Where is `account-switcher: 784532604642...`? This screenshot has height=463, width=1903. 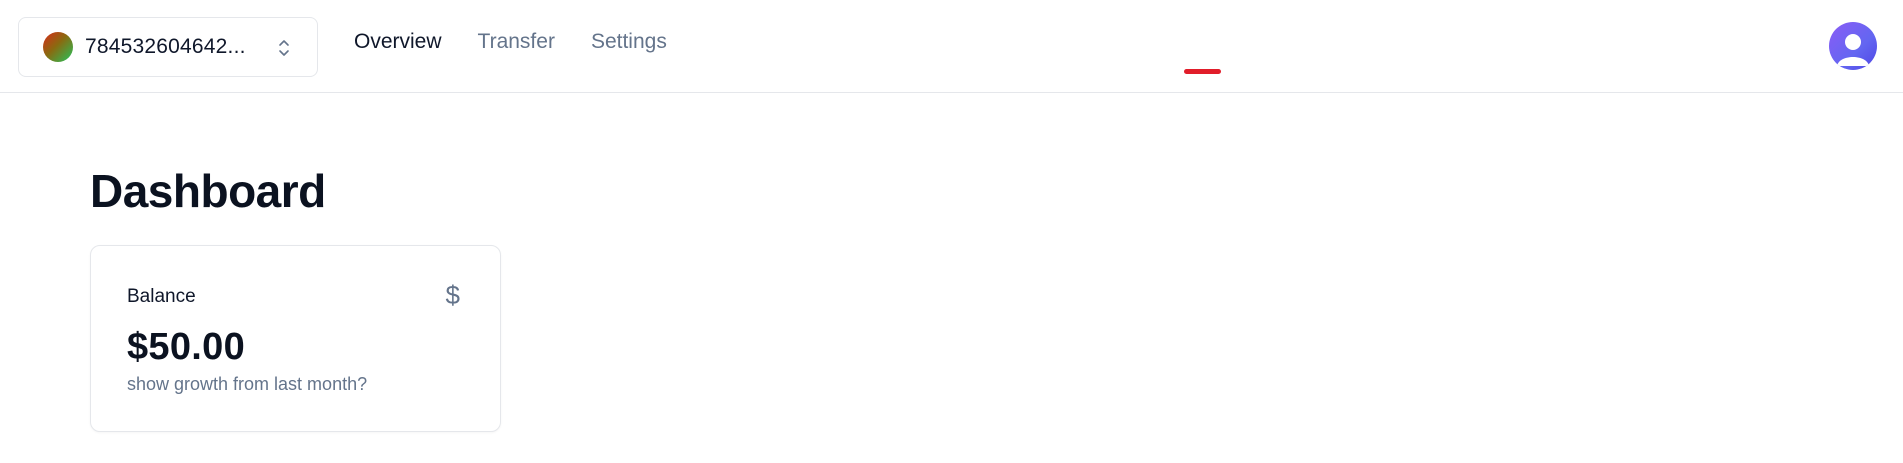 account-switcher: 784532604642... is located at coordinates (168, 47).